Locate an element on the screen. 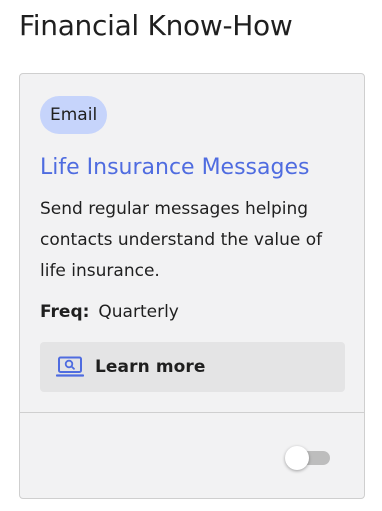 The image size is (382, 511). card-title: Life Insurance Messages is located at coordinates (175, 167).